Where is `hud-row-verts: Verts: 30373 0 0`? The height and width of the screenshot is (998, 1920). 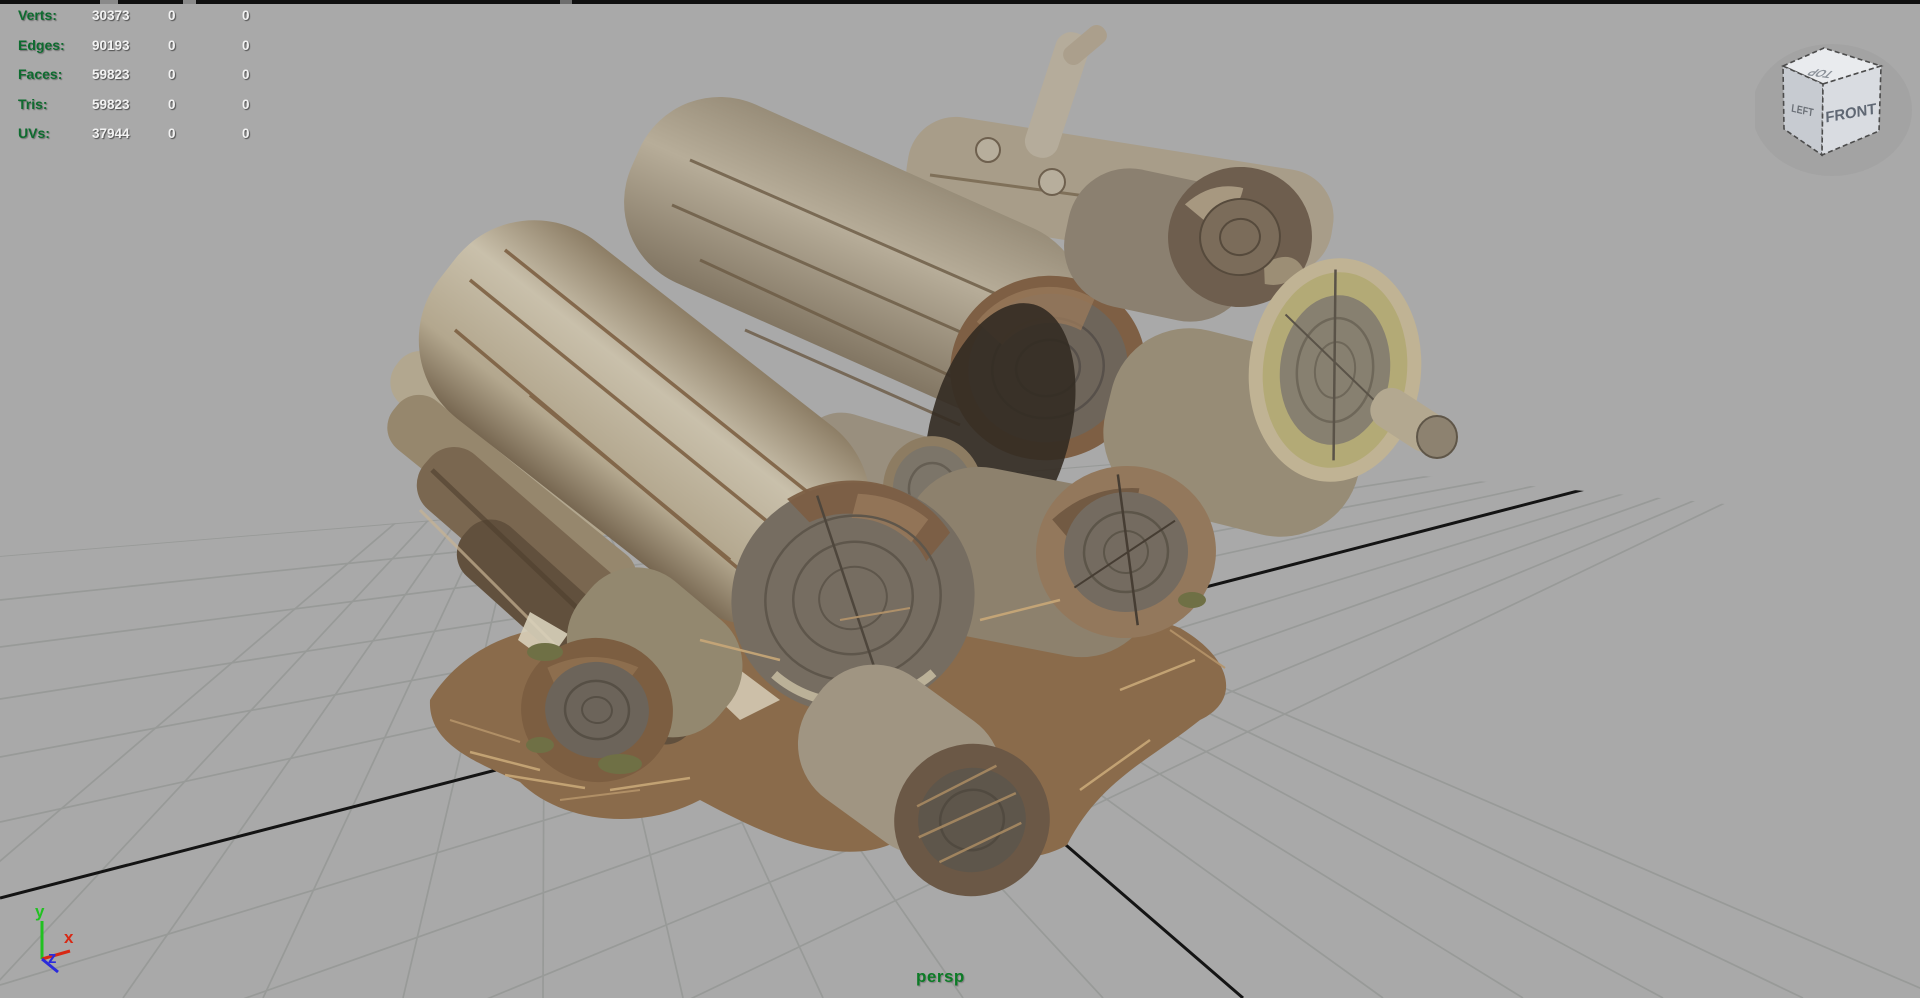
hud-row-verts: Verts: 30373 0 0 is located at coordinates (134, 22).